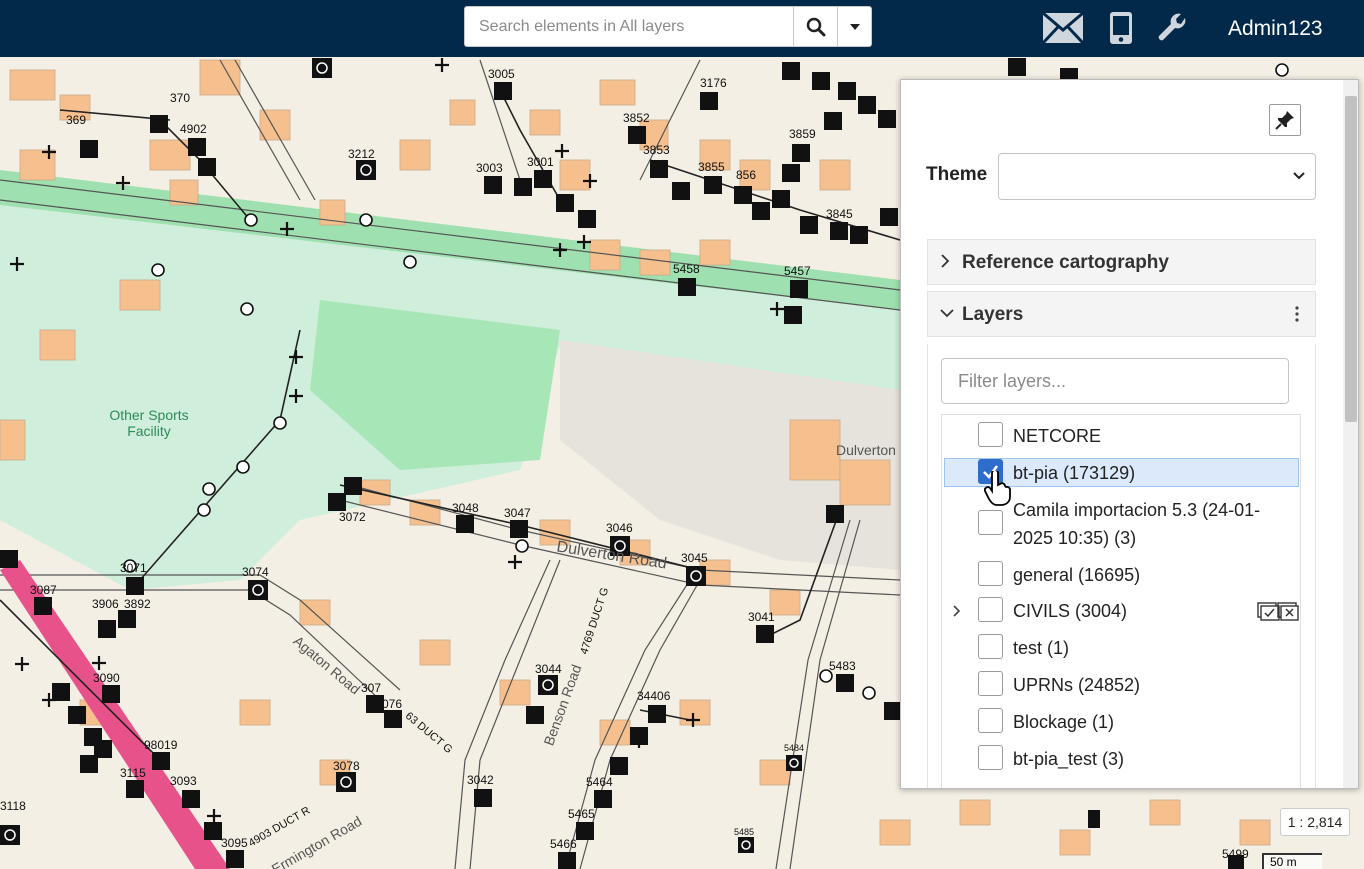 This screenshot has width=1364, height=869. Describe the element at coordinates (744, 832) in the screenshot. I see `map-label: 5485` at that location.